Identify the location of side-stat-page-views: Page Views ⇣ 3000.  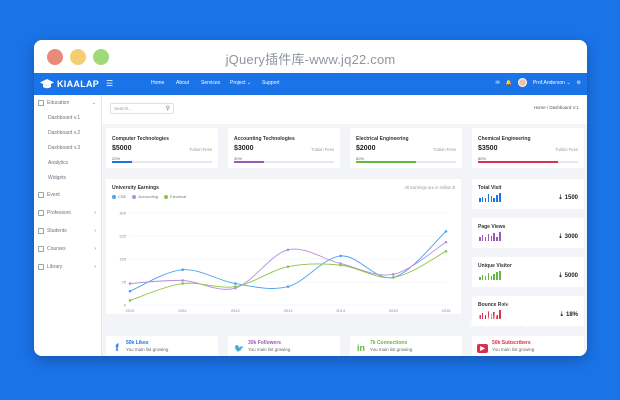
(528, 233).